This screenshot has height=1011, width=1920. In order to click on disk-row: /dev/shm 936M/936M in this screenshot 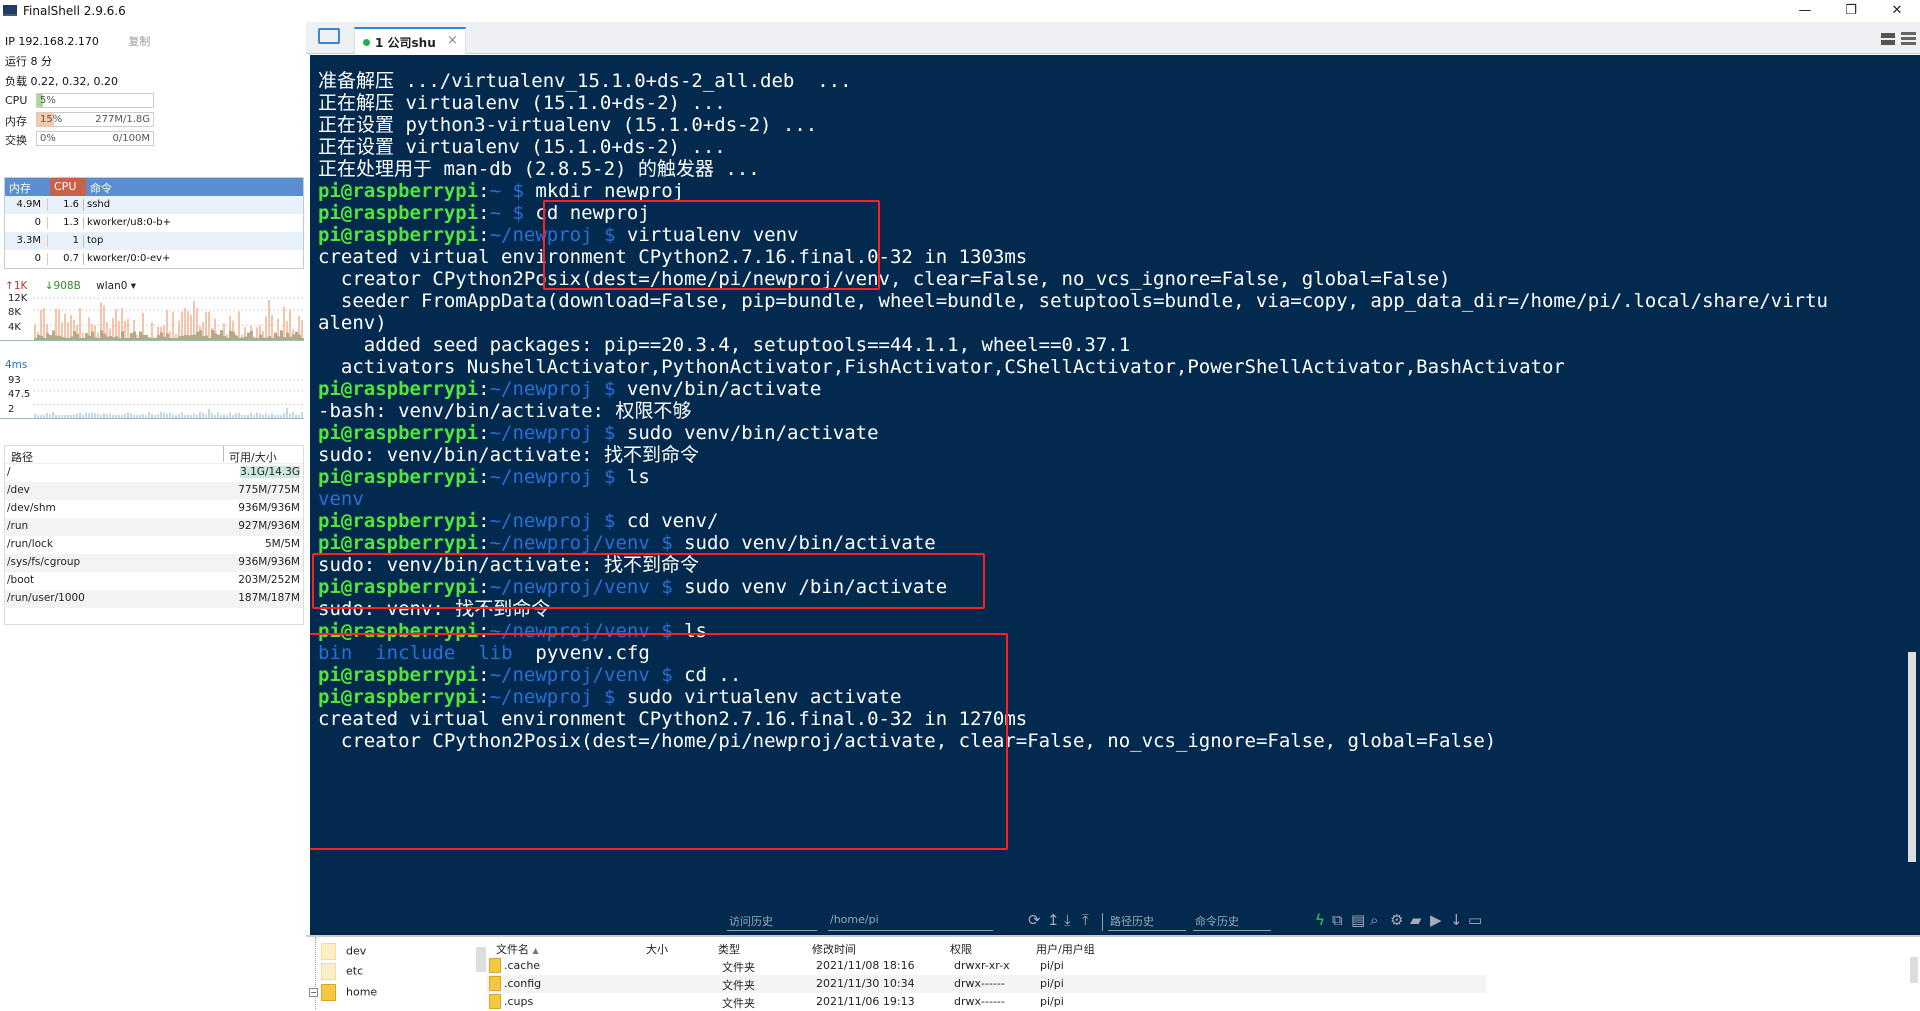, I will do `click(154, 509)`.